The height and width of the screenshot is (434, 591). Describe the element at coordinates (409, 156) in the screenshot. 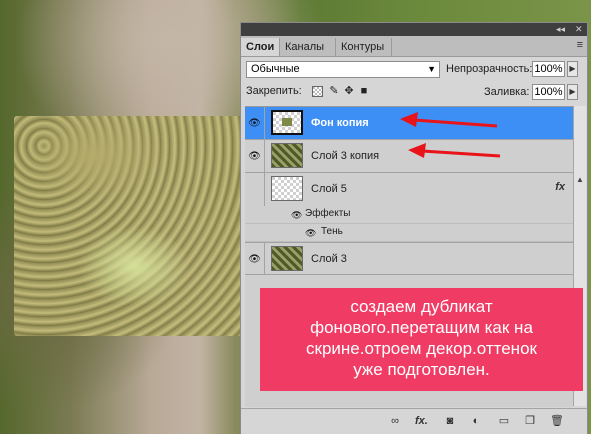

I see `layer-row-sloy3-kopiya: 👁 Слой 3 копия` at that location.